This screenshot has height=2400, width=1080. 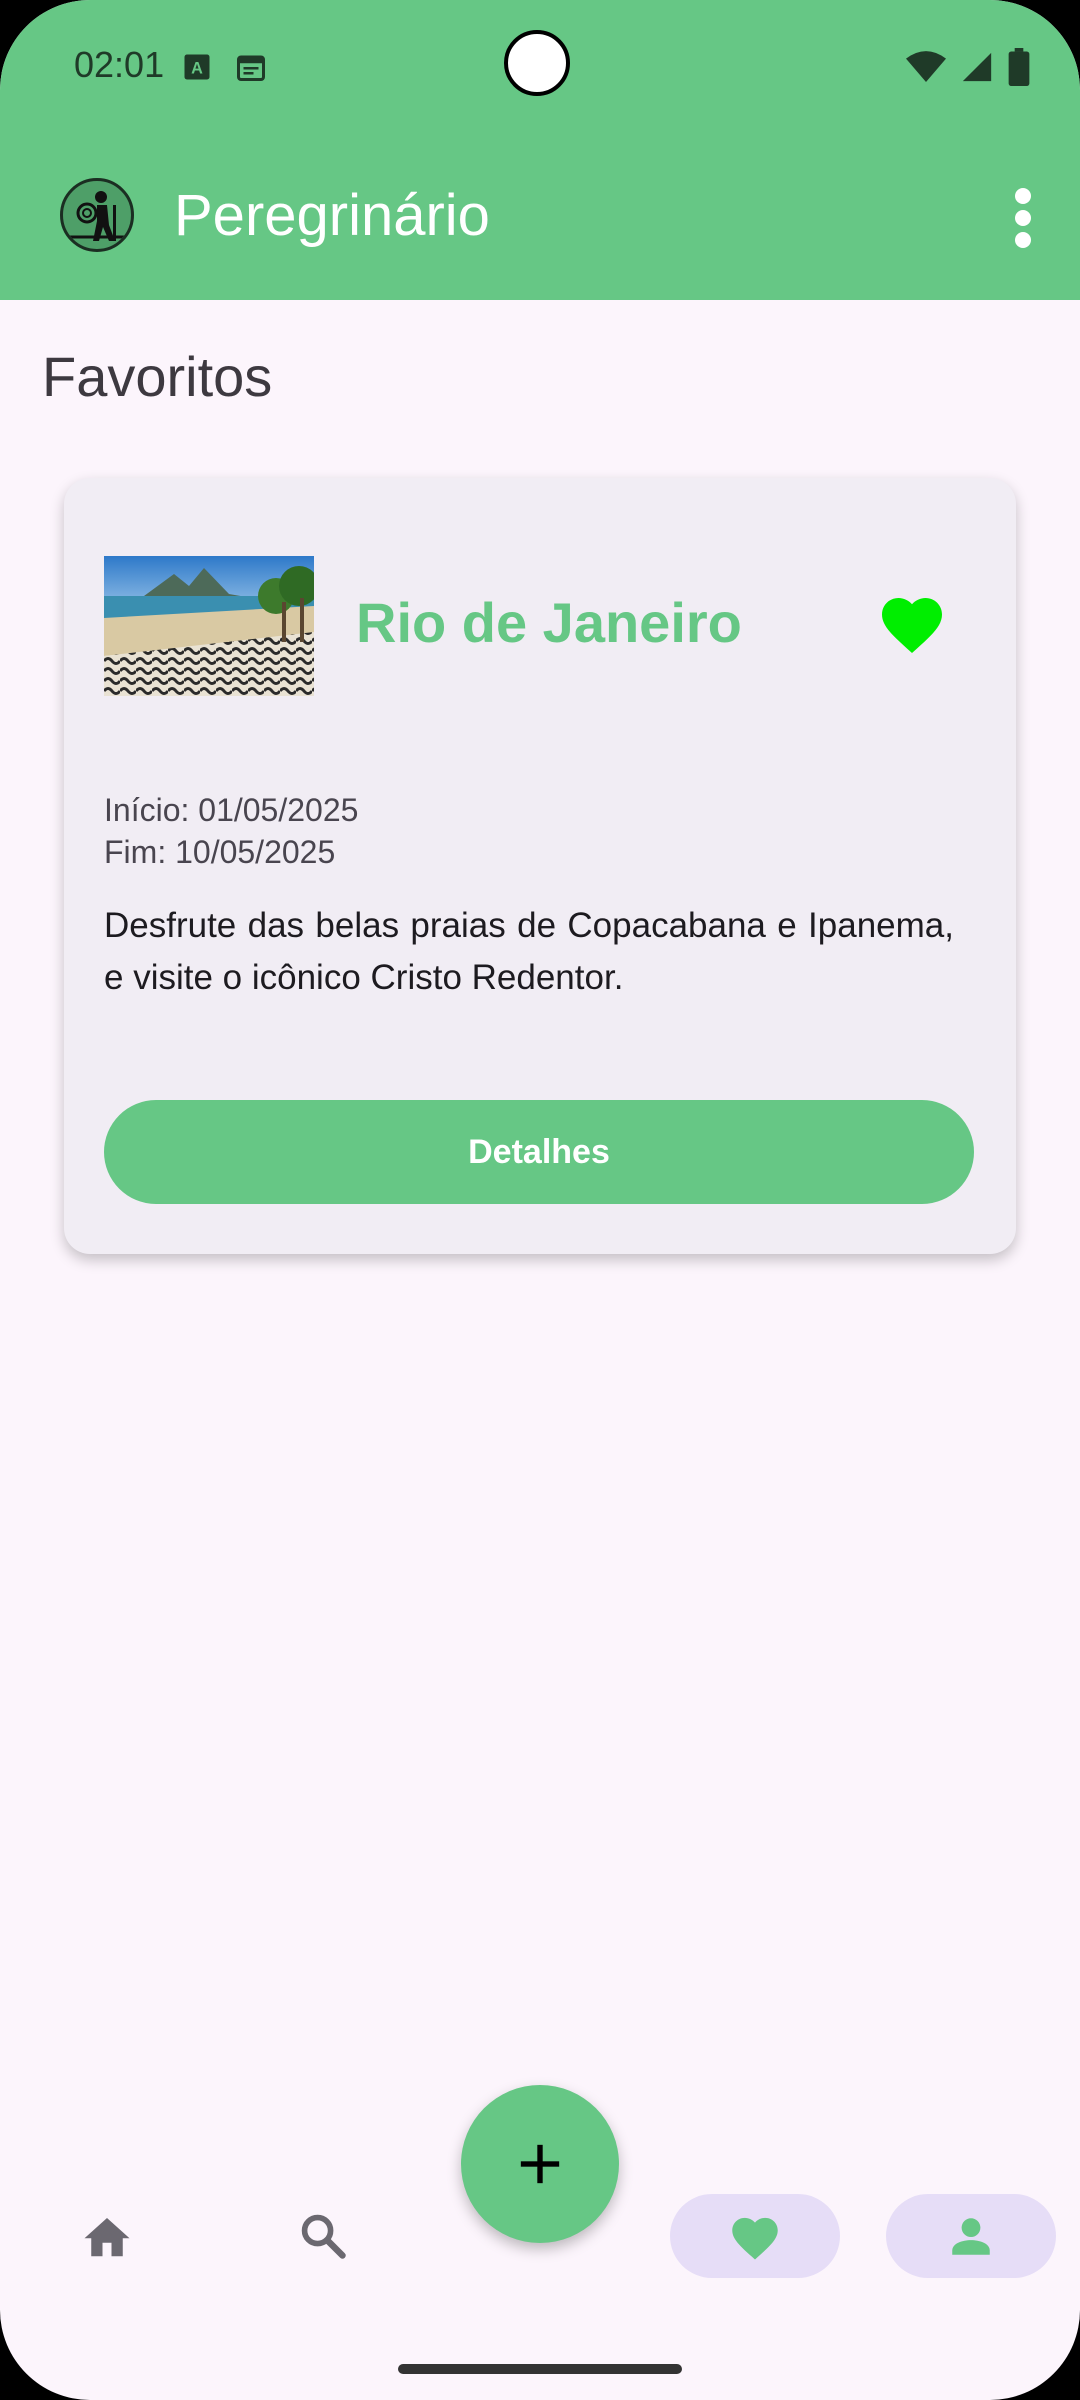 What do you see at coordinates (119, 64) in the screenshot?
I see `status-time: 02:01` at bounding box center [119, 64].